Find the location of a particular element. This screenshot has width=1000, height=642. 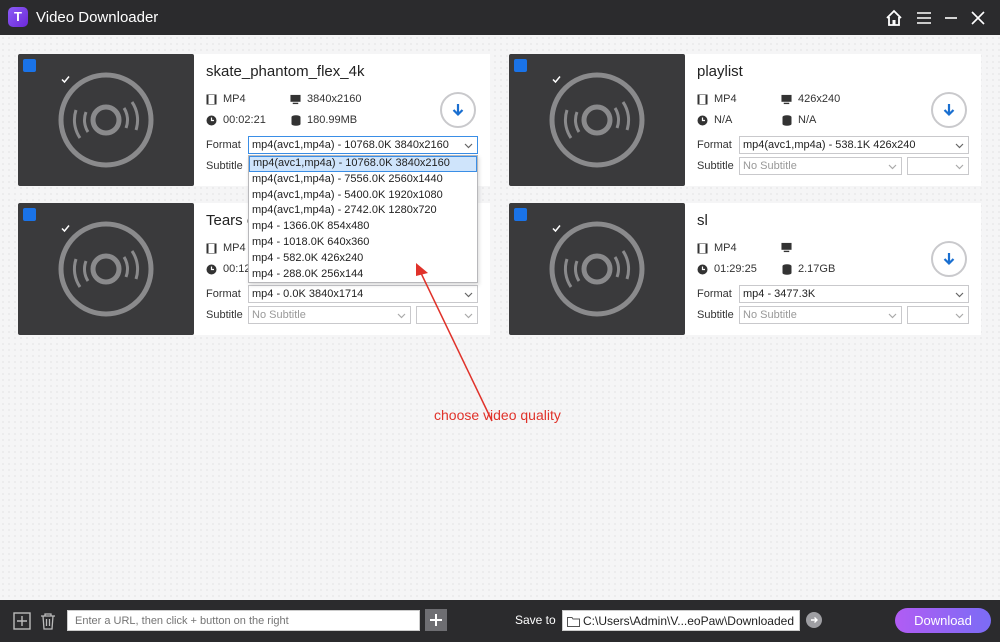

format-option: mp4(avc1,mp4a) - 10768.0K 3840x2160 is located at coordinates (363, 164).